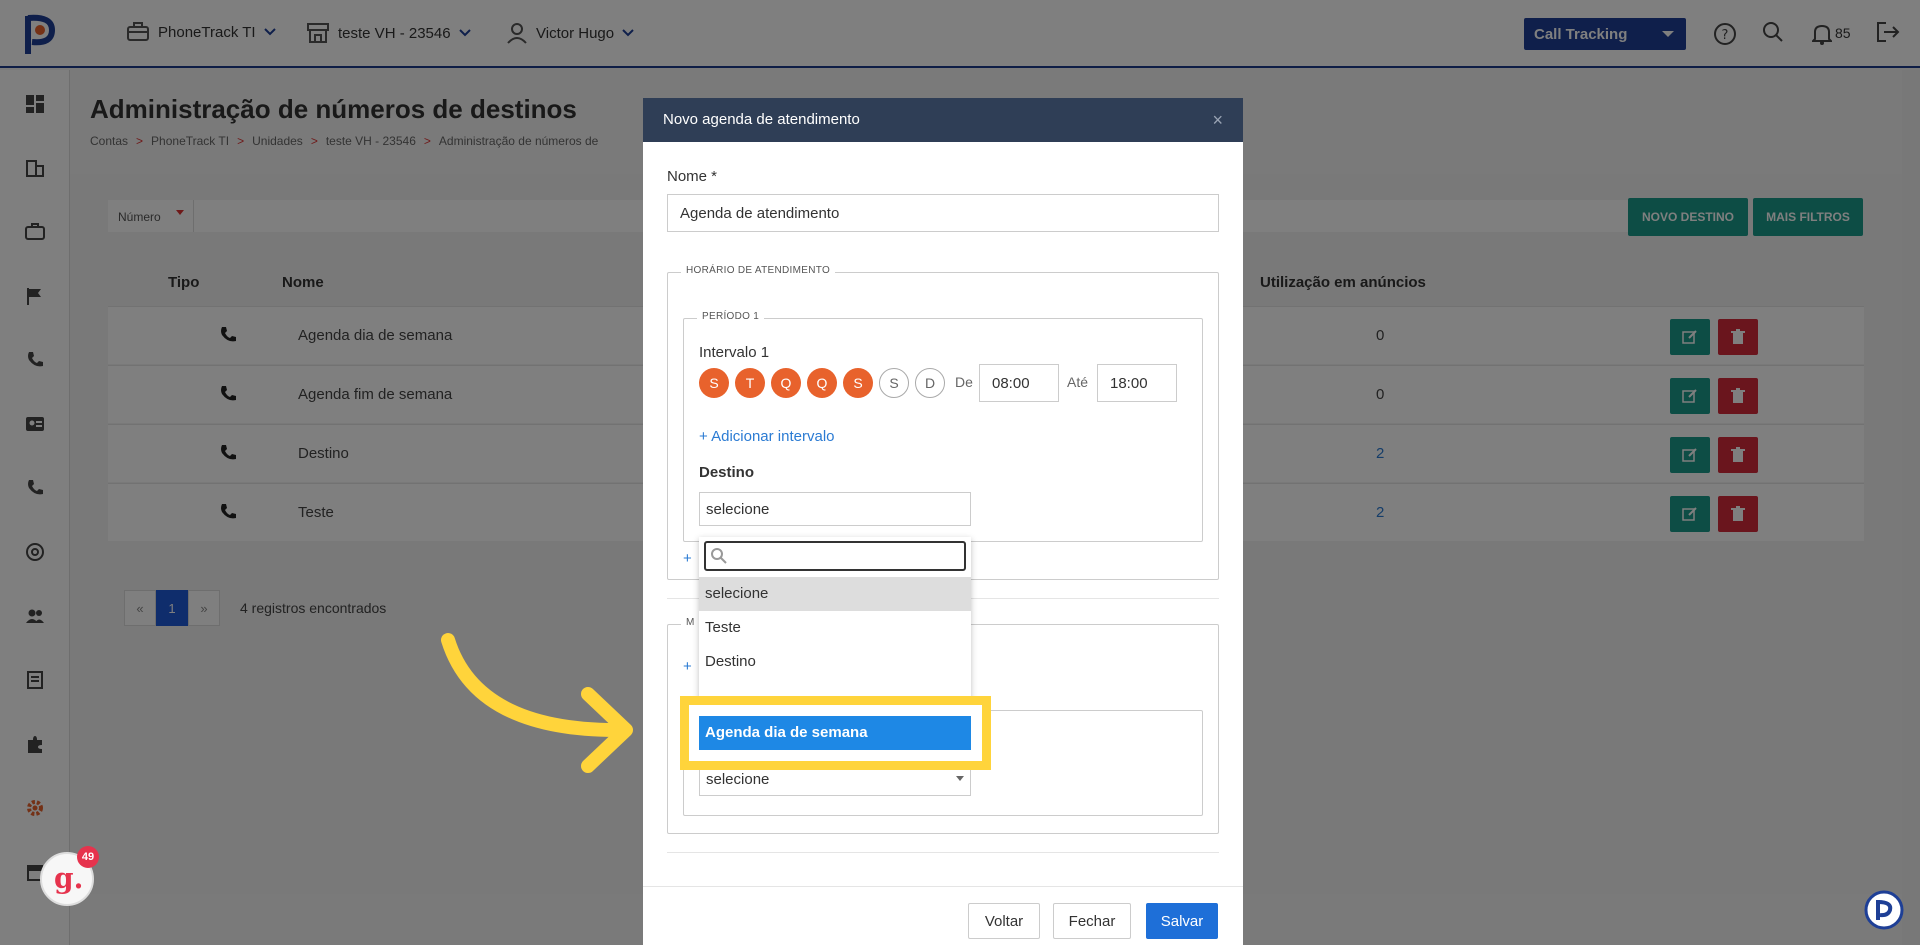 Image resolution: width=1920 pixels, height=945 pixels. I want to click on day-toggle-friday: S, so click(858, 383).